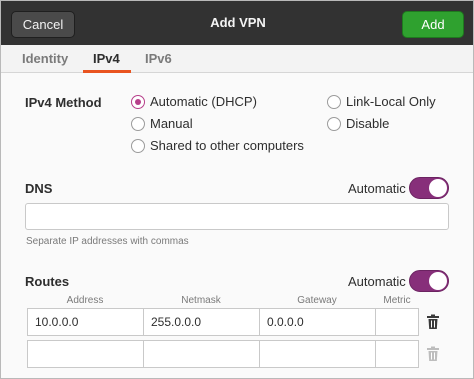 The width and height of the screenshot is (474, 379). What do you see at coordinates (138, 101) in the screenshot?
I see `radio-indicator-checked` at bounding box center [138, 101].